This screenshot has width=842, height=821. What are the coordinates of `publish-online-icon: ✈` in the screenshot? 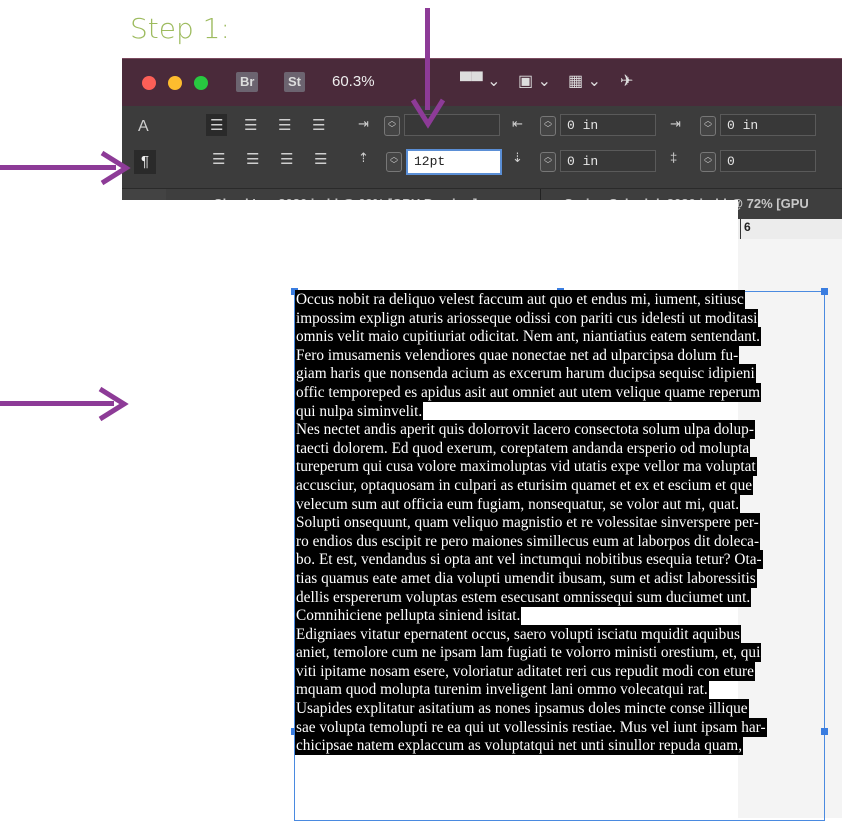 It's located at (626, 81).